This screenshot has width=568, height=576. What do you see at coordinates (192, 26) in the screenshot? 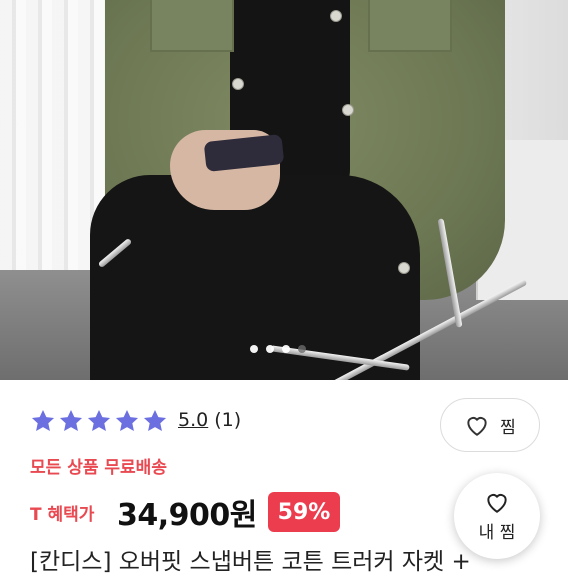
I see `jacket-pocket-left` at bounding box center [192, 26].